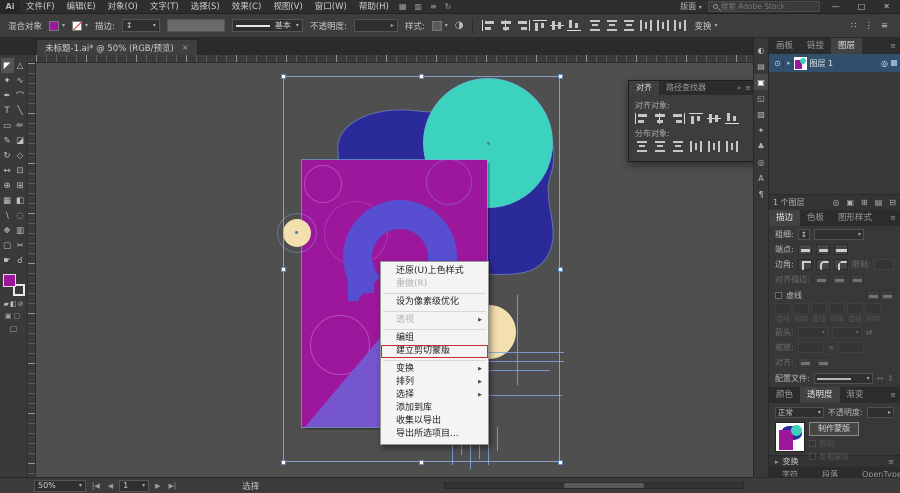  I want to click on direct-selection-tool: △, so click(20, 65).